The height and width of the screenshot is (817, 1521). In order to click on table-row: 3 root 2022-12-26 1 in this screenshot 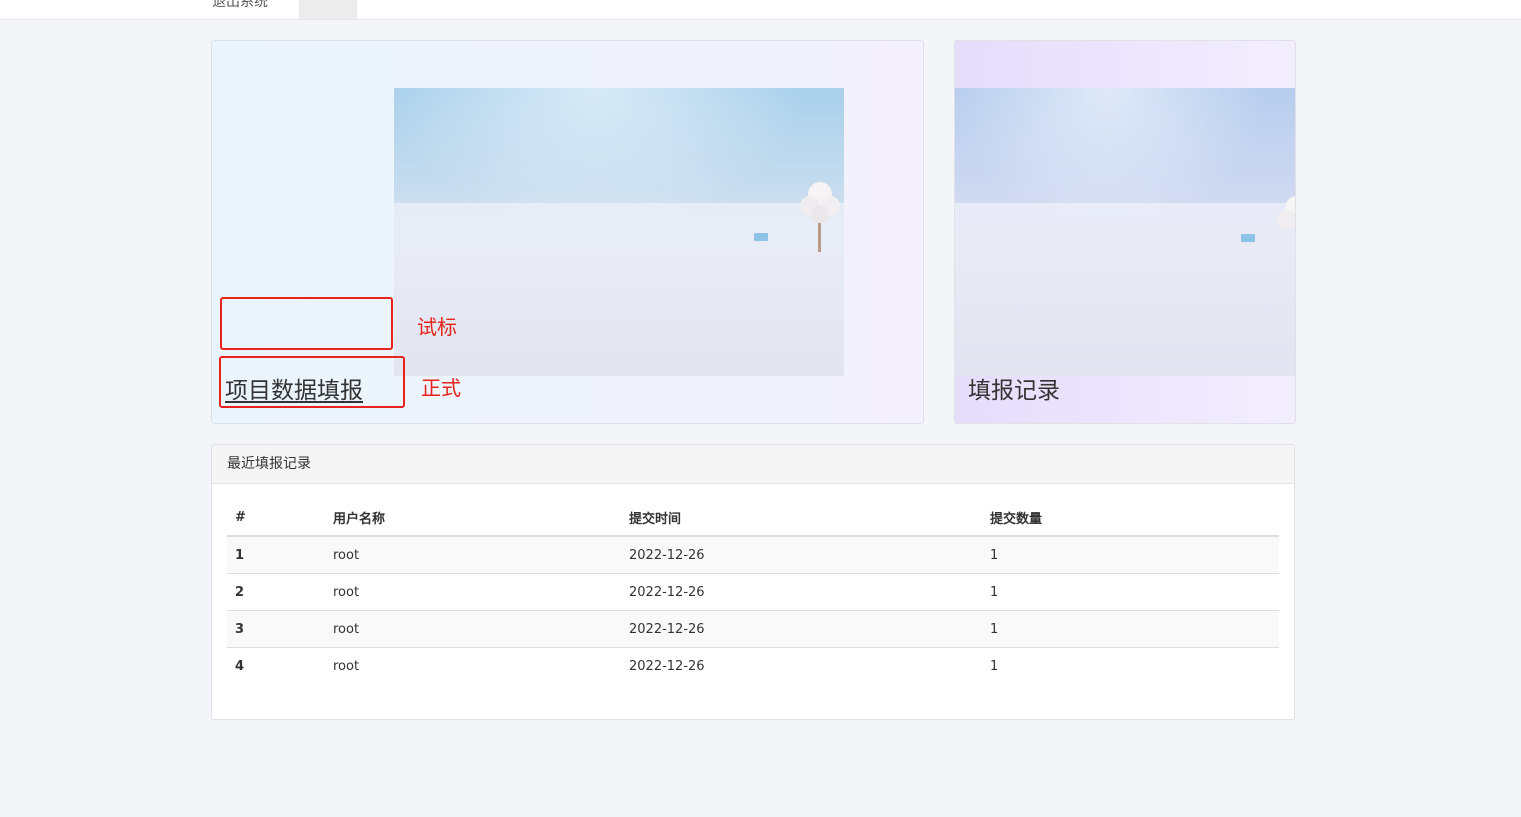, I will do `click(753, 629)`.